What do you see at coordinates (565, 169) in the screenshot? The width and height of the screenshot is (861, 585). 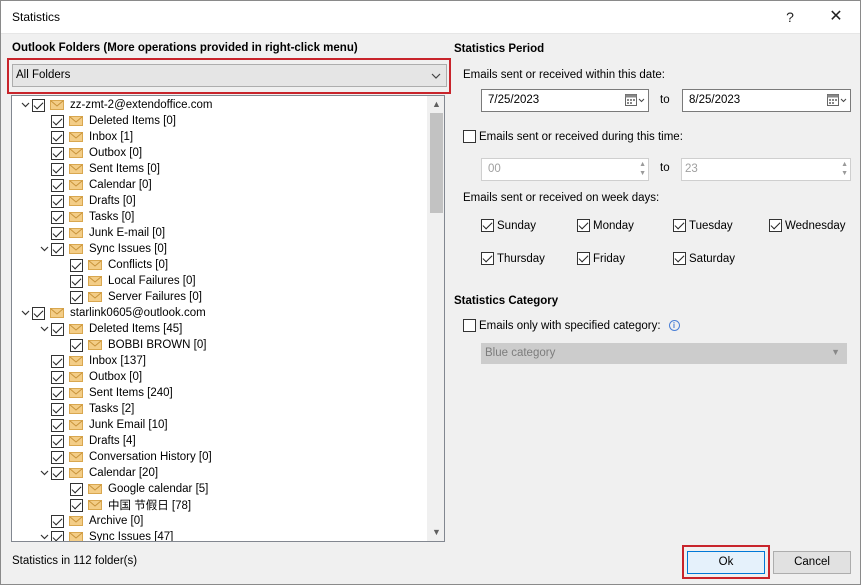 I see `from-hour-spinner: 00 ▲ ▼` at bounding box center [565, 169].